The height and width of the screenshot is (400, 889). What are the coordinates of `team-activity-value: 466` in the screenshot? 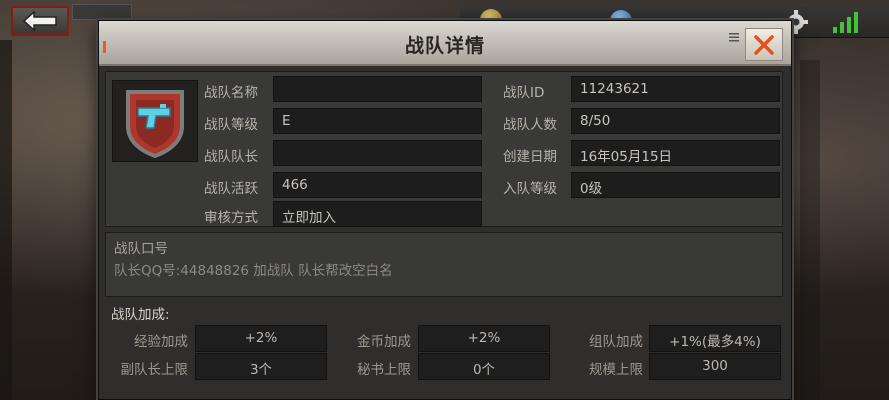 It's located at (377, 185).